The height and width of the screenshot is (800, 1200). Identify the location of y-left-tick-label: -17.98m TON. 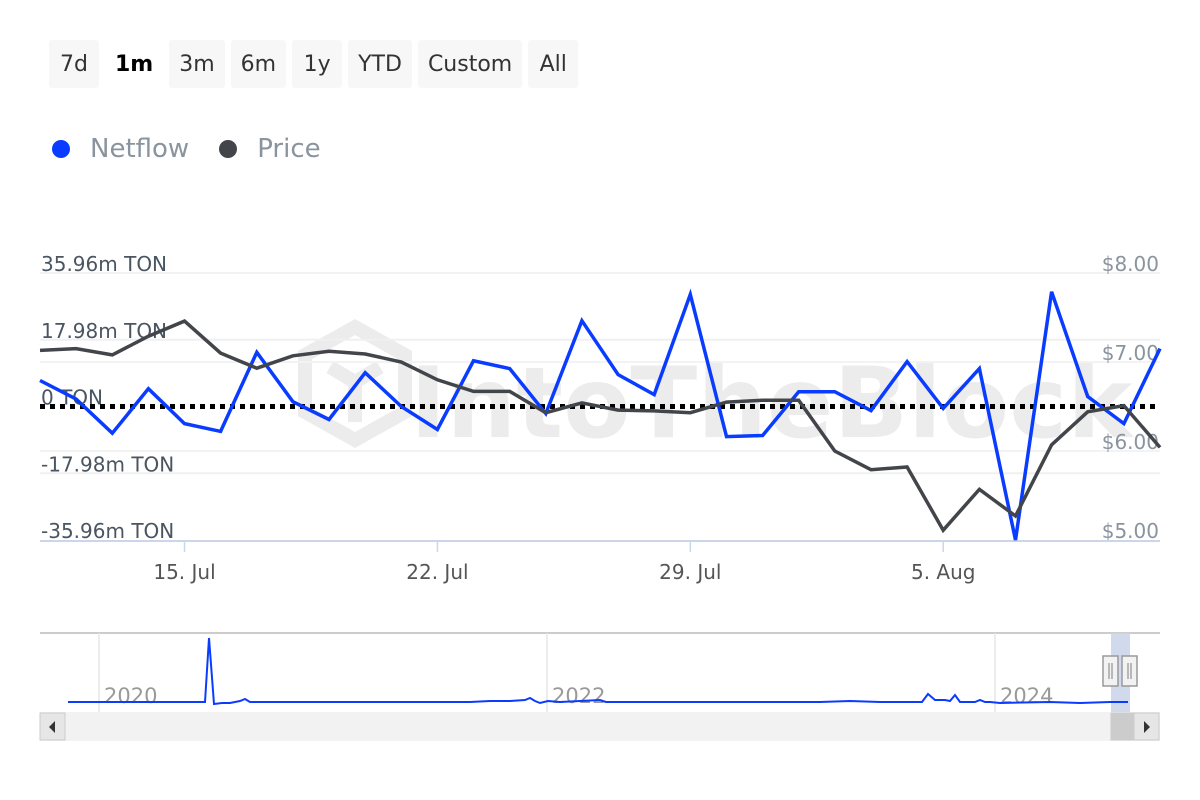
(107, 464).